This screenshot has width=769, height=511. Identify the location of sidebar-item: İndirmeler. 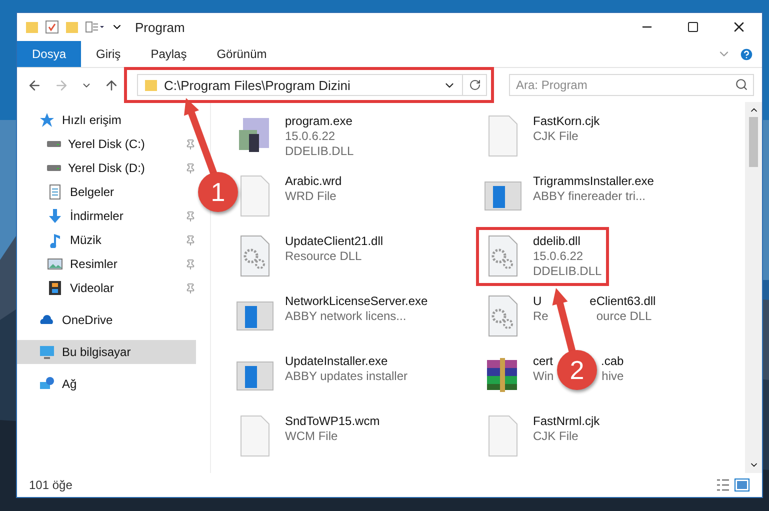
(74, 216).